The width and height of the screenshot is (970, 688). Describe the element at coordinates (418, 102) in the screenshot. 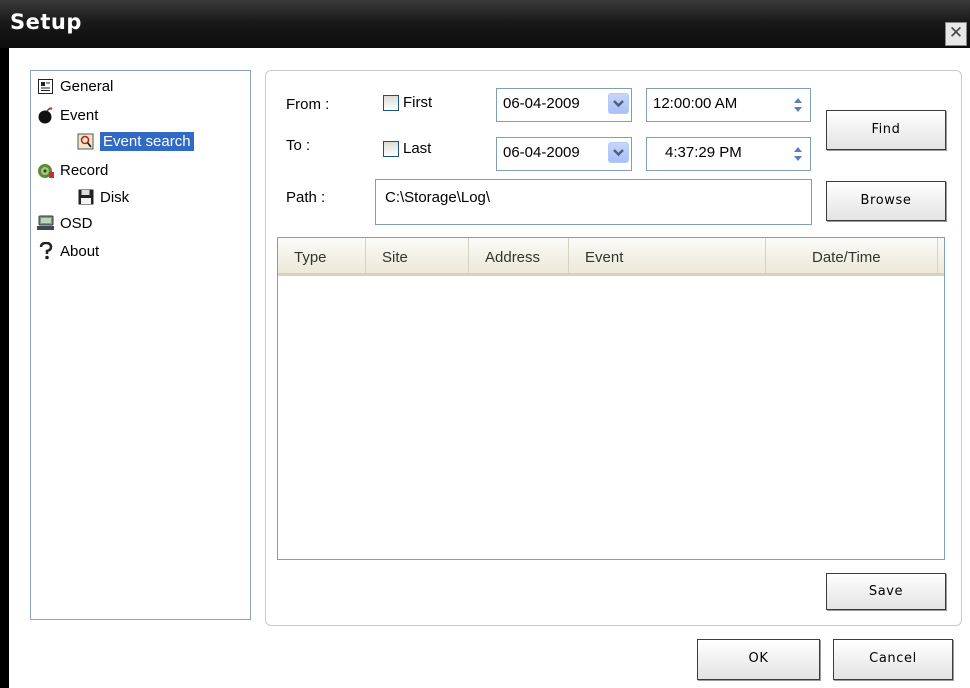

I see `first-label: First` at that location.